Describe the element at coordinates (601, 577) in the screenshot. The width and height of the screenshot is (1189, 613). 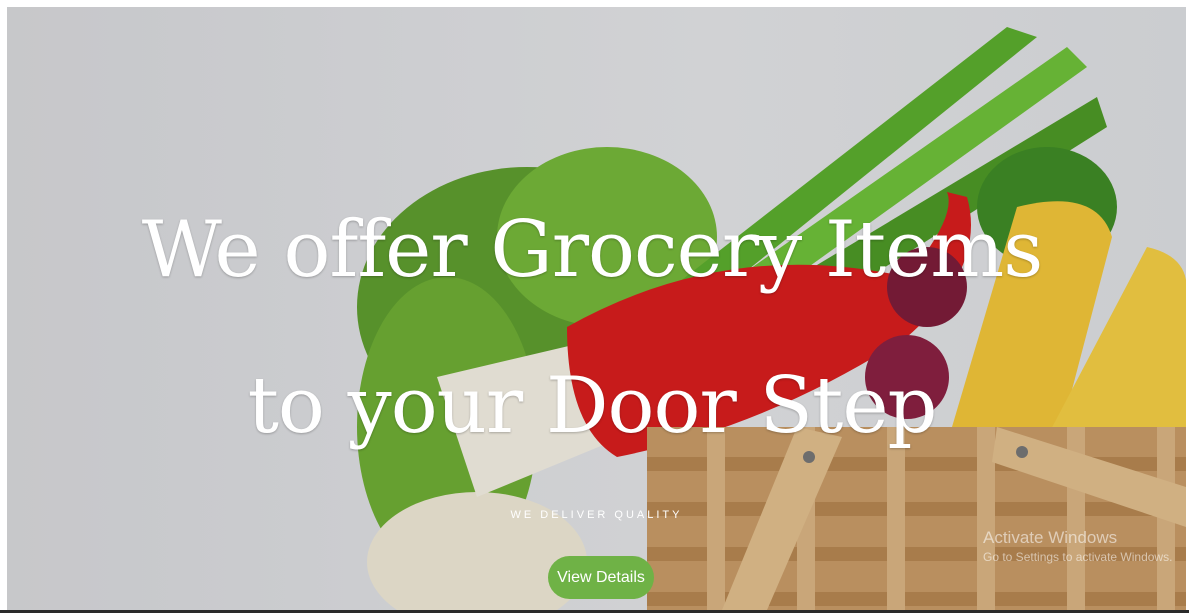
I see `view-details-button: View Details` at that location.